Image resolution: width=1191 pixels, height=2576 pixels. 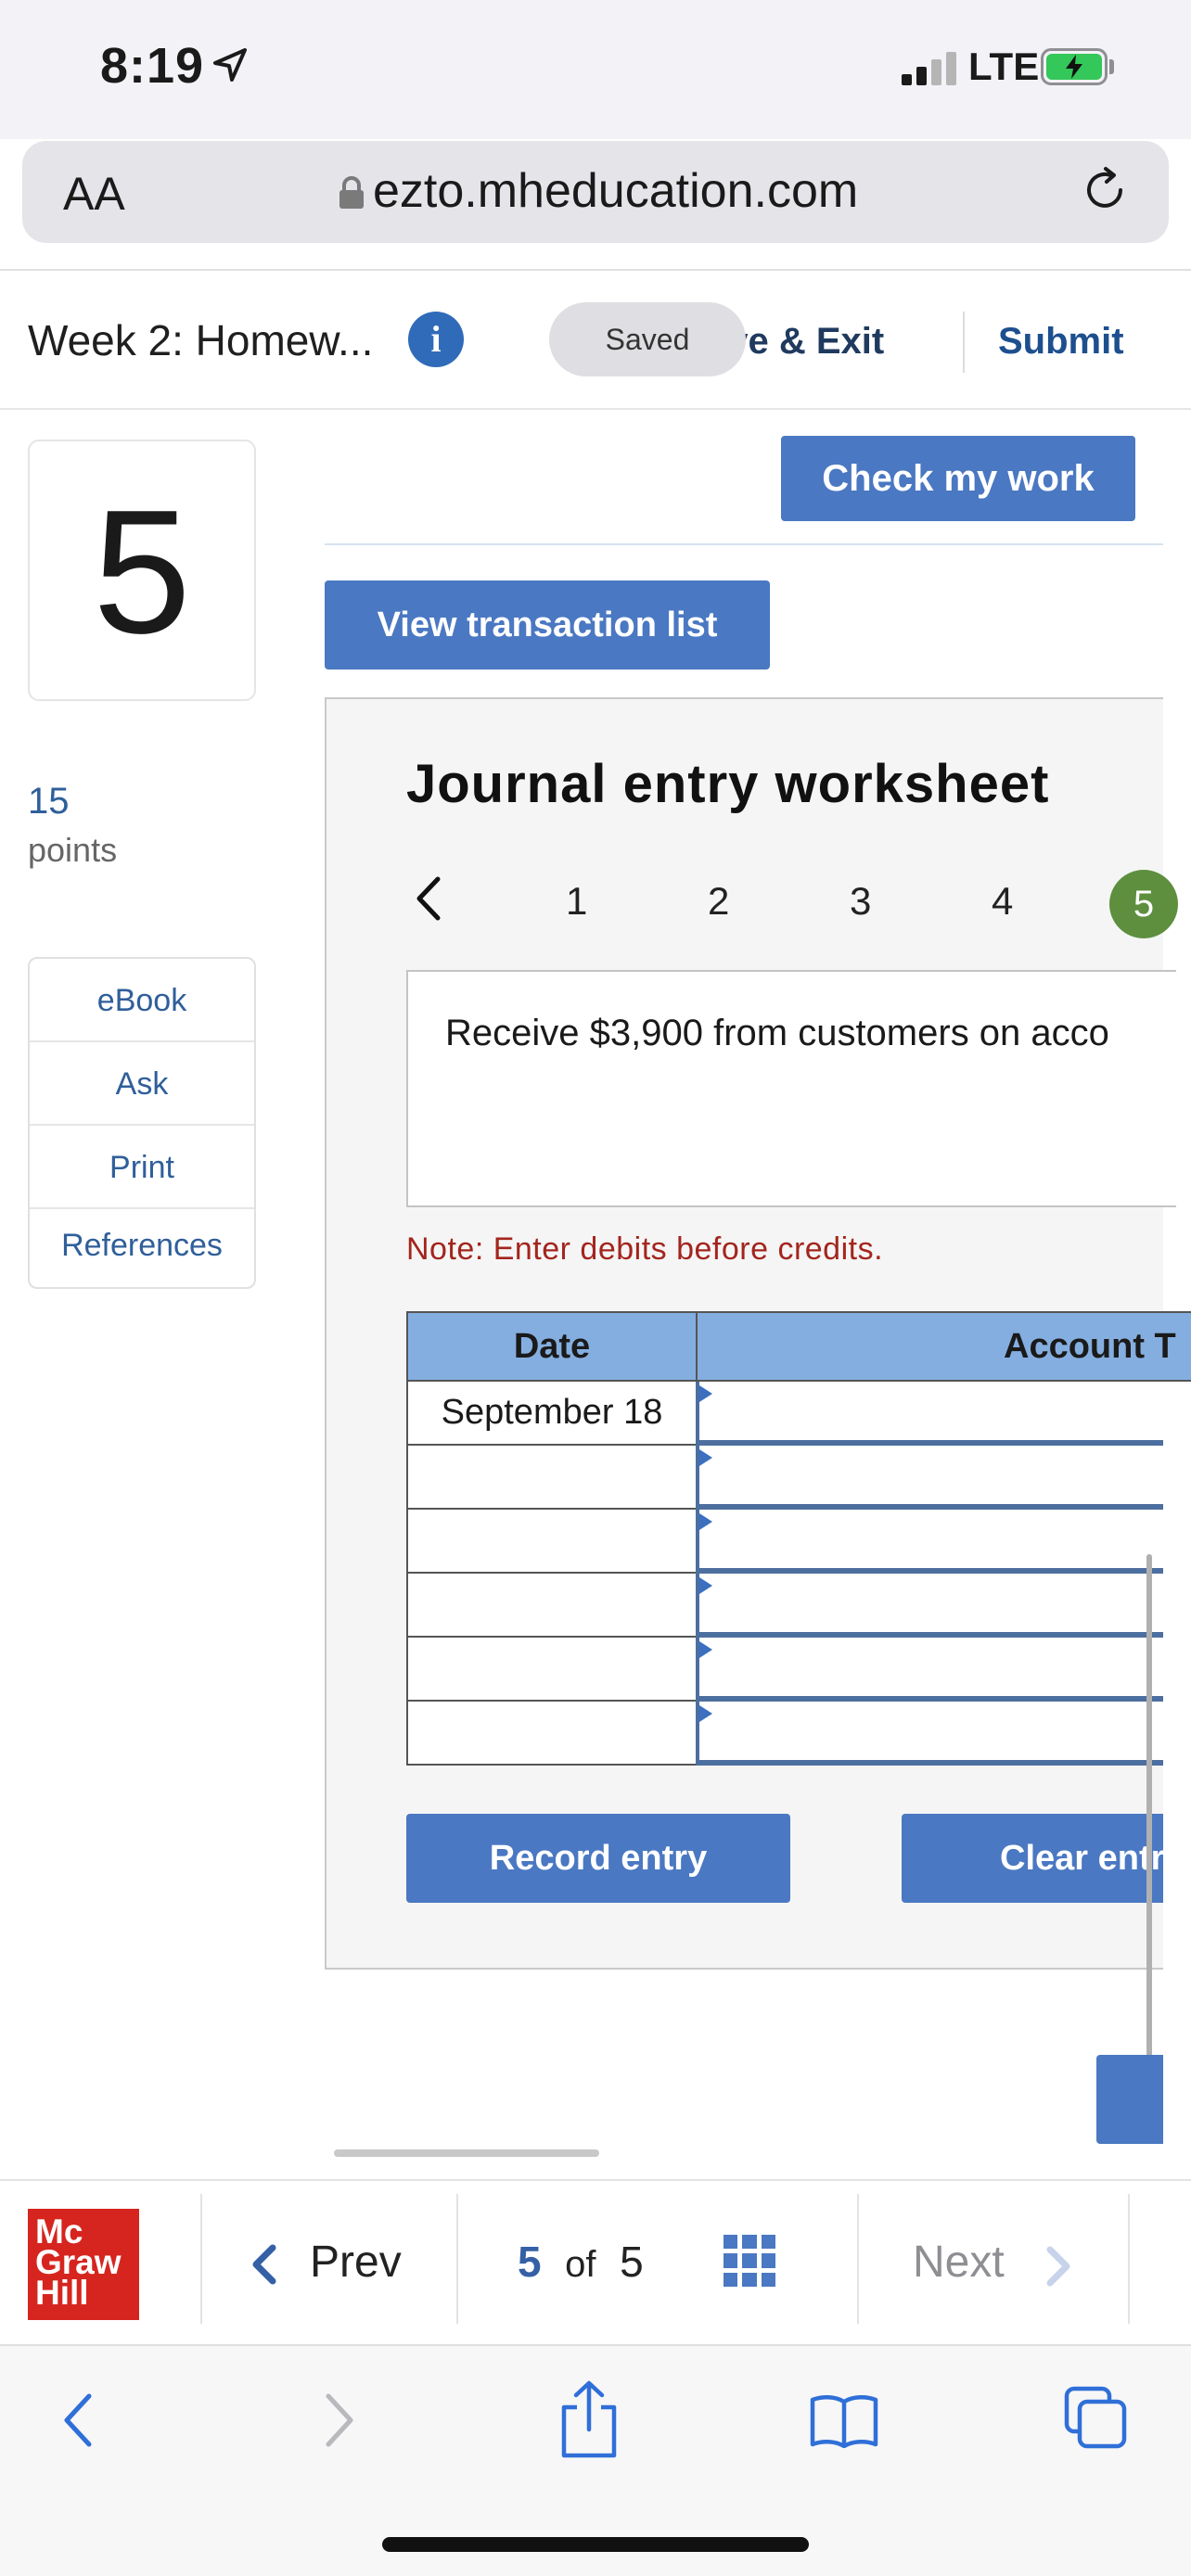 I want to click on question-pager: 5 of 5, so click(x=581, y=2262).